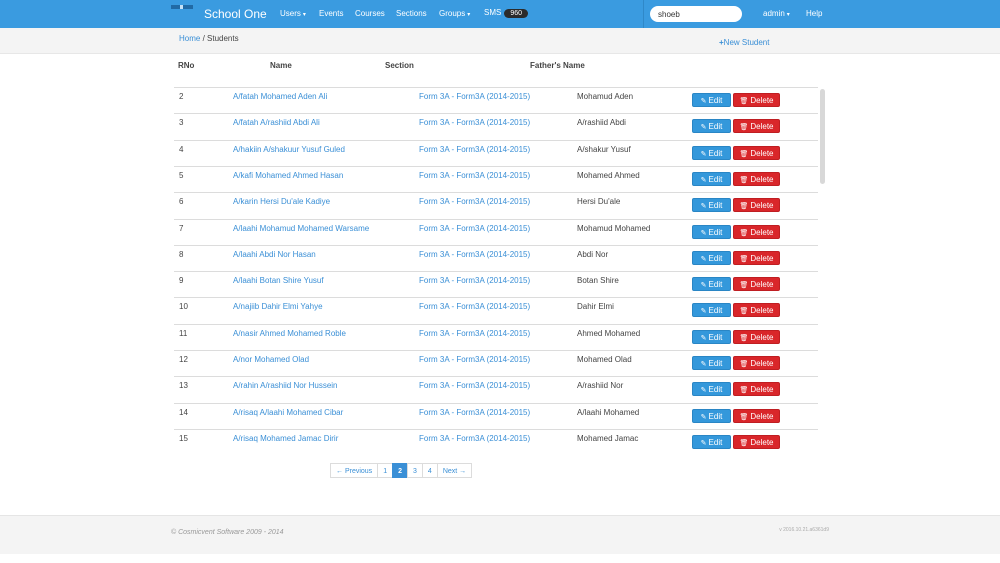  Describe the element at coordinates (289, 333) in the screenshot. I see `student-name-link: A/nasir Ahmed Mohamed Roble` at that location.